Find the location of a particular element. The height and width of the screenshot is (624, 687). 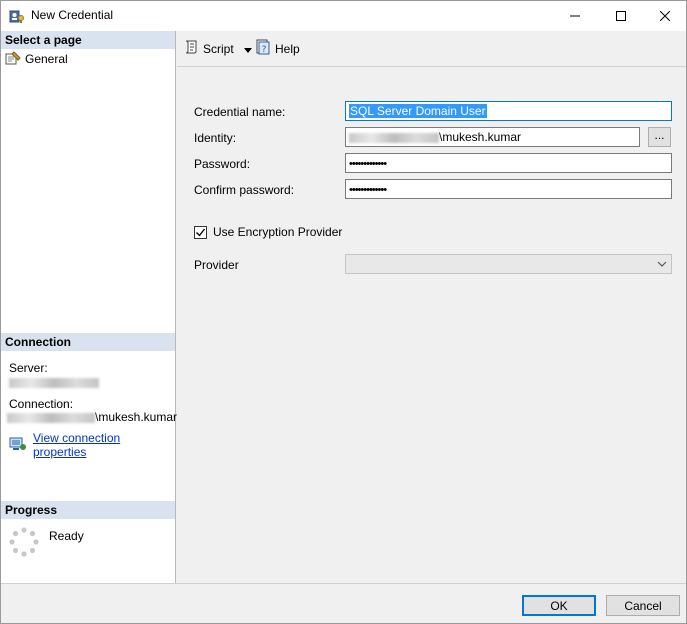

script-icon is located at coordinates (191, 48).